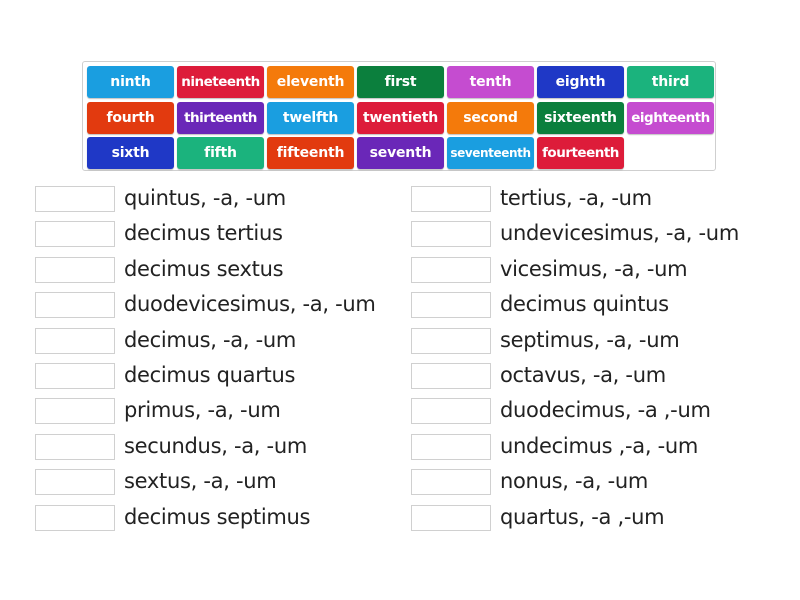 This screenshot has width=800, height=600. I want to click on word-tile-sixteenth: sixteenth, so click(580, 117).